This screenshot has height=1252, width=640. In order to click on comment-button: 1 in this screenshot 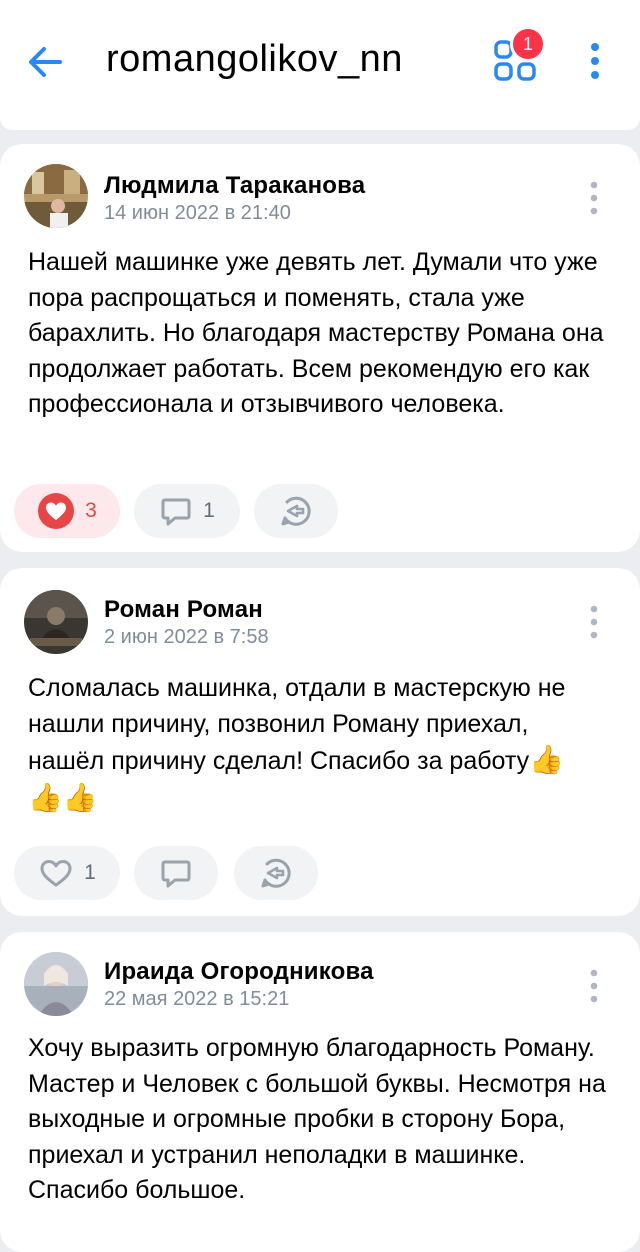, I will do `click(187, 511)`.